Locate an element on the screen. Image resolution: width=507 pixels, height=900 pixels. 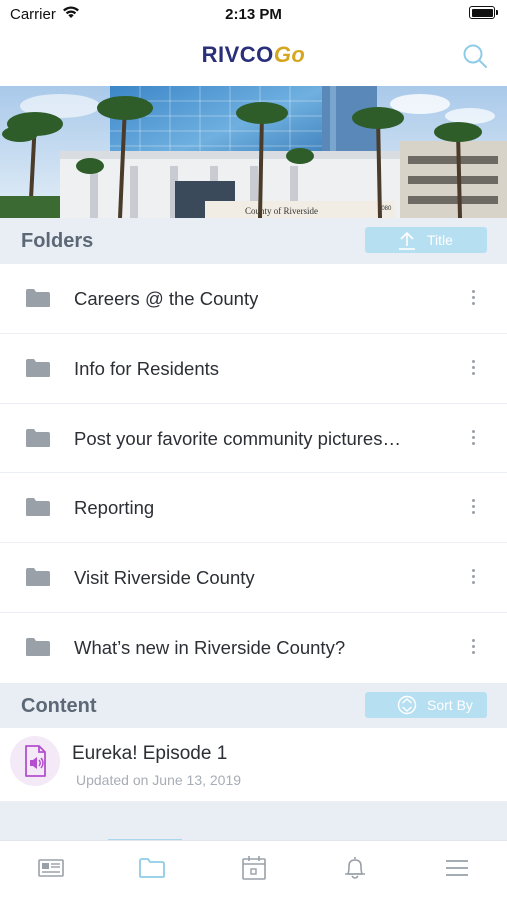
content-updated-date: Updated on June 13, 2019 is located at coordinates (159, 780).